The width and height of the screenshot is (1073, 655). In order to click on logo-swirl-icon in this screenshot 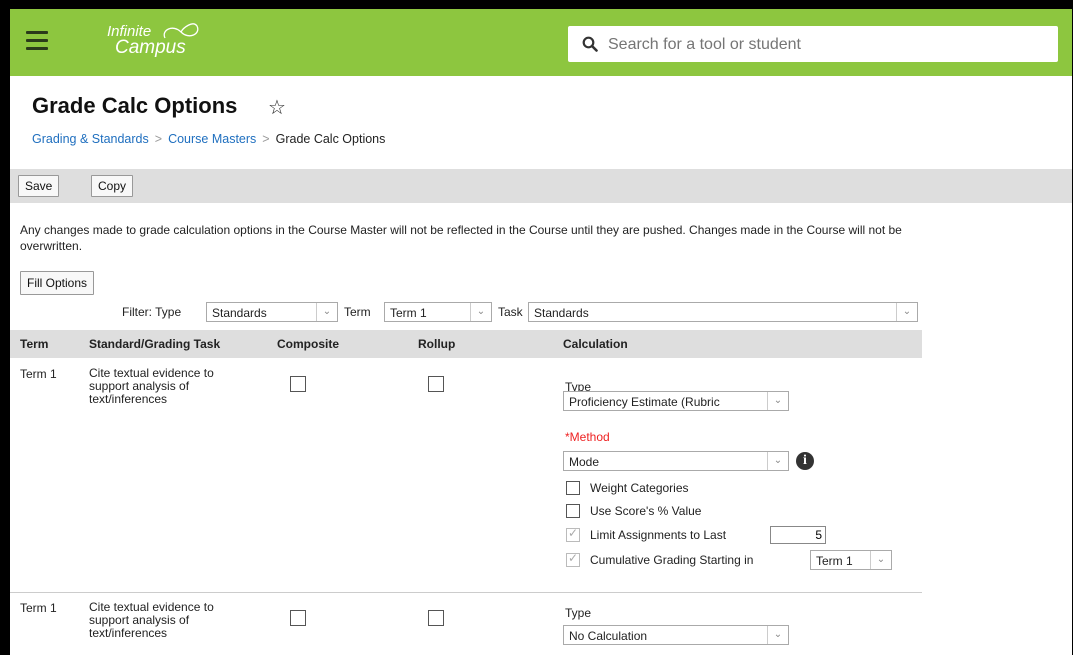, I will do `click(181, 31)`.